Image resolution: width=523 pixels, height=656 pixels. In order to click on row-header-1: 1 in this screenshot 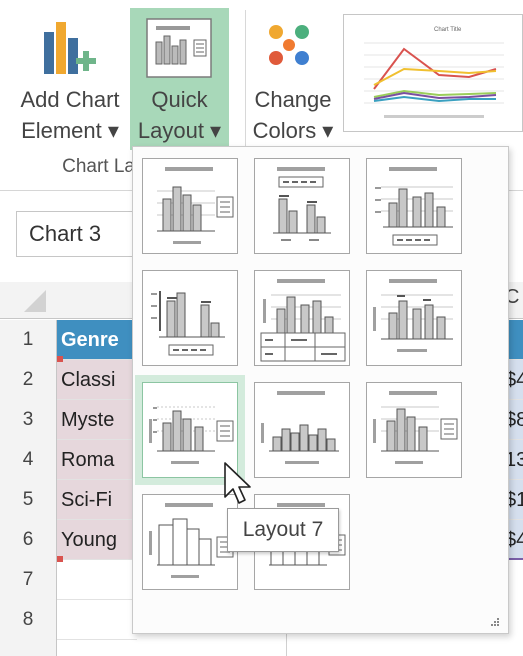, I will do `click(28, 340)`.